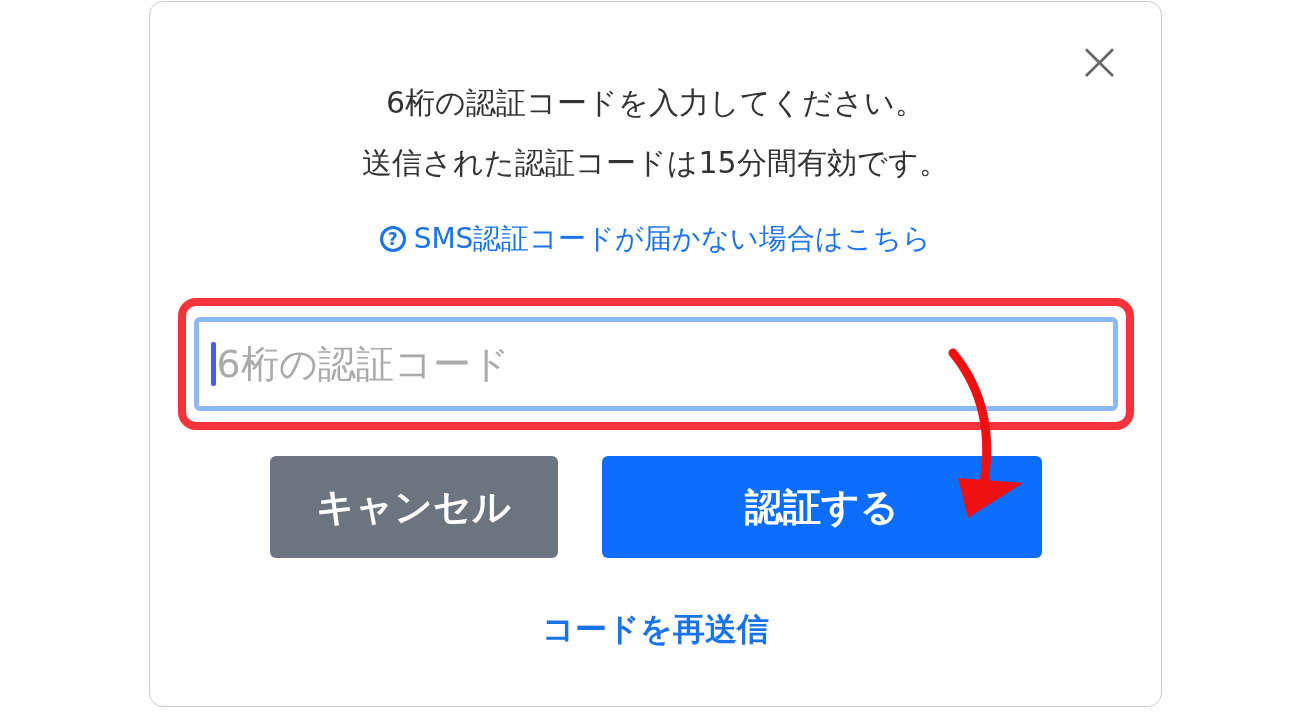 The width and height of the screenshot is (1311, 712). What do you see at coordinates (413, 507) in the screenshot?
I see `cancel-button: キャンセル` at bounding box center [413, 507].